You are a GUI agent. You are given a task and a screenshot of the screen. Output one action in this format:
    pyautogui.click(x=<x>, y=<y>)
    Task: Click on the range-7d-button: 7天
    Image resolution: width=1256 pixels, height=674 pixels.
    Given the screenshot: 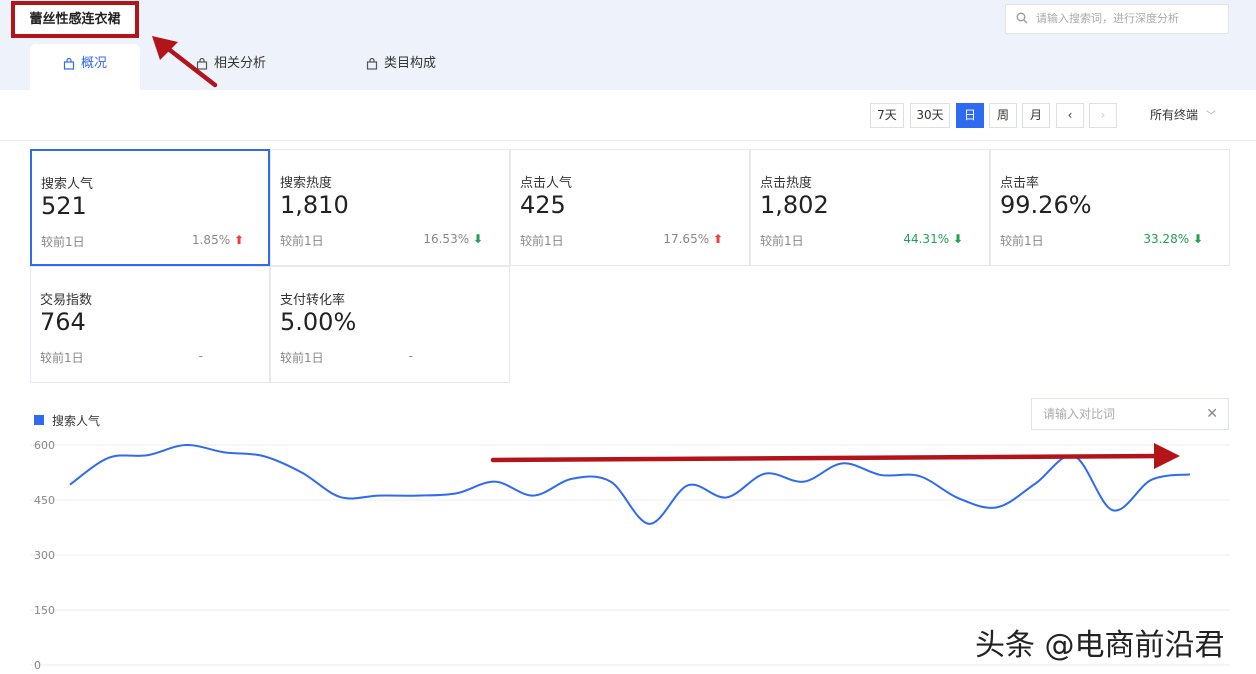 What is the action you would take?
    pyautogui.click(x=887, y=115)
    